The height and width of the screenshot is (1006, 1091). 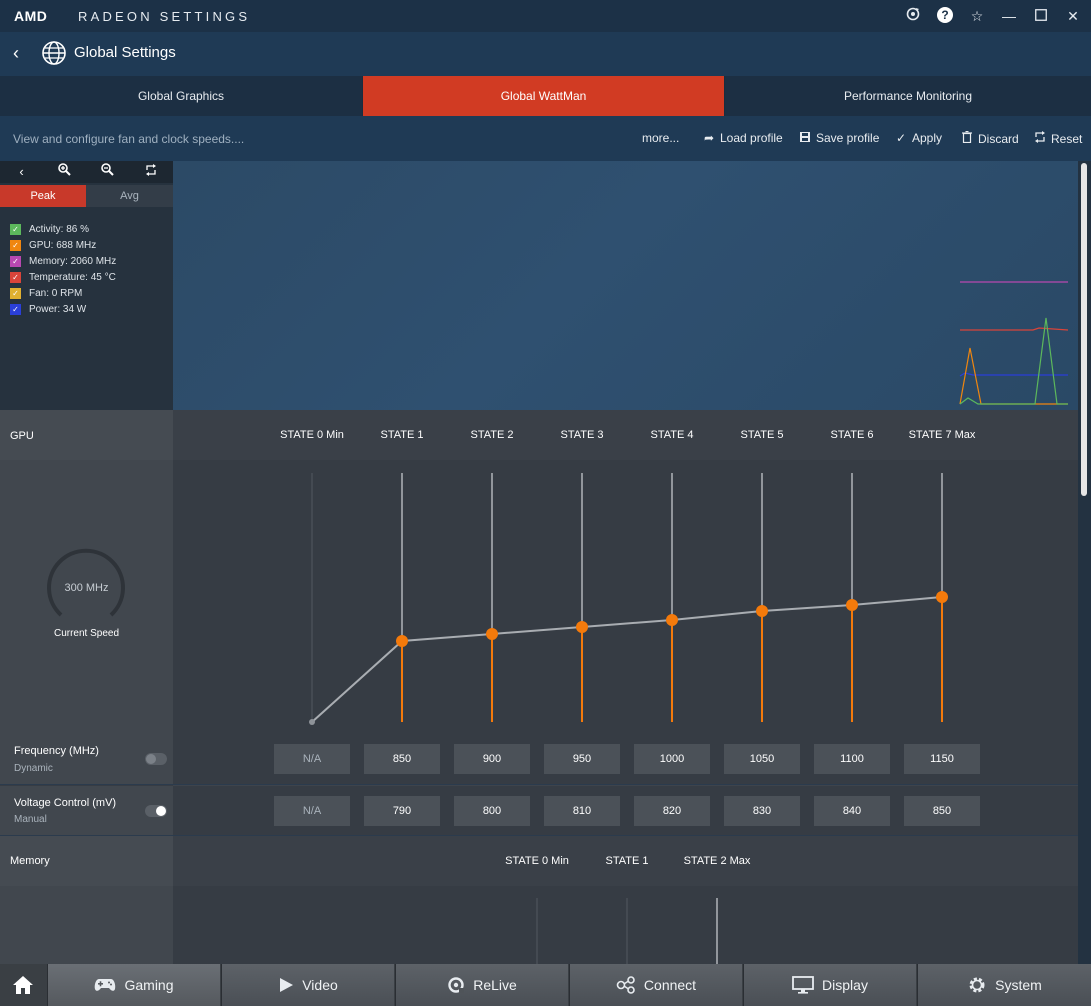 I want to click on frequency-input: 1100, so click(x=852, y=759).